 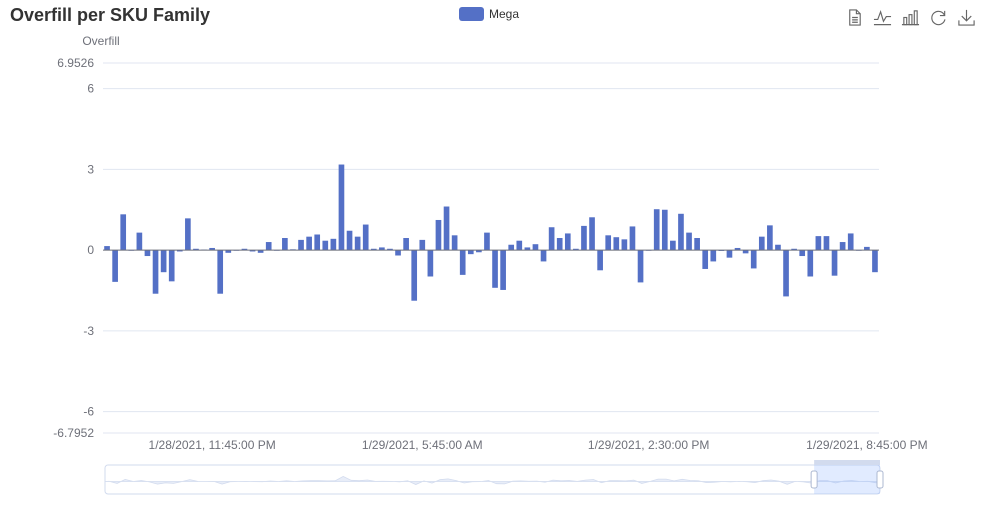 What do you see at coordinates (90, 169) in the screenshot?
I see `y-tick-label: 3` at bounding box center [90, 169].